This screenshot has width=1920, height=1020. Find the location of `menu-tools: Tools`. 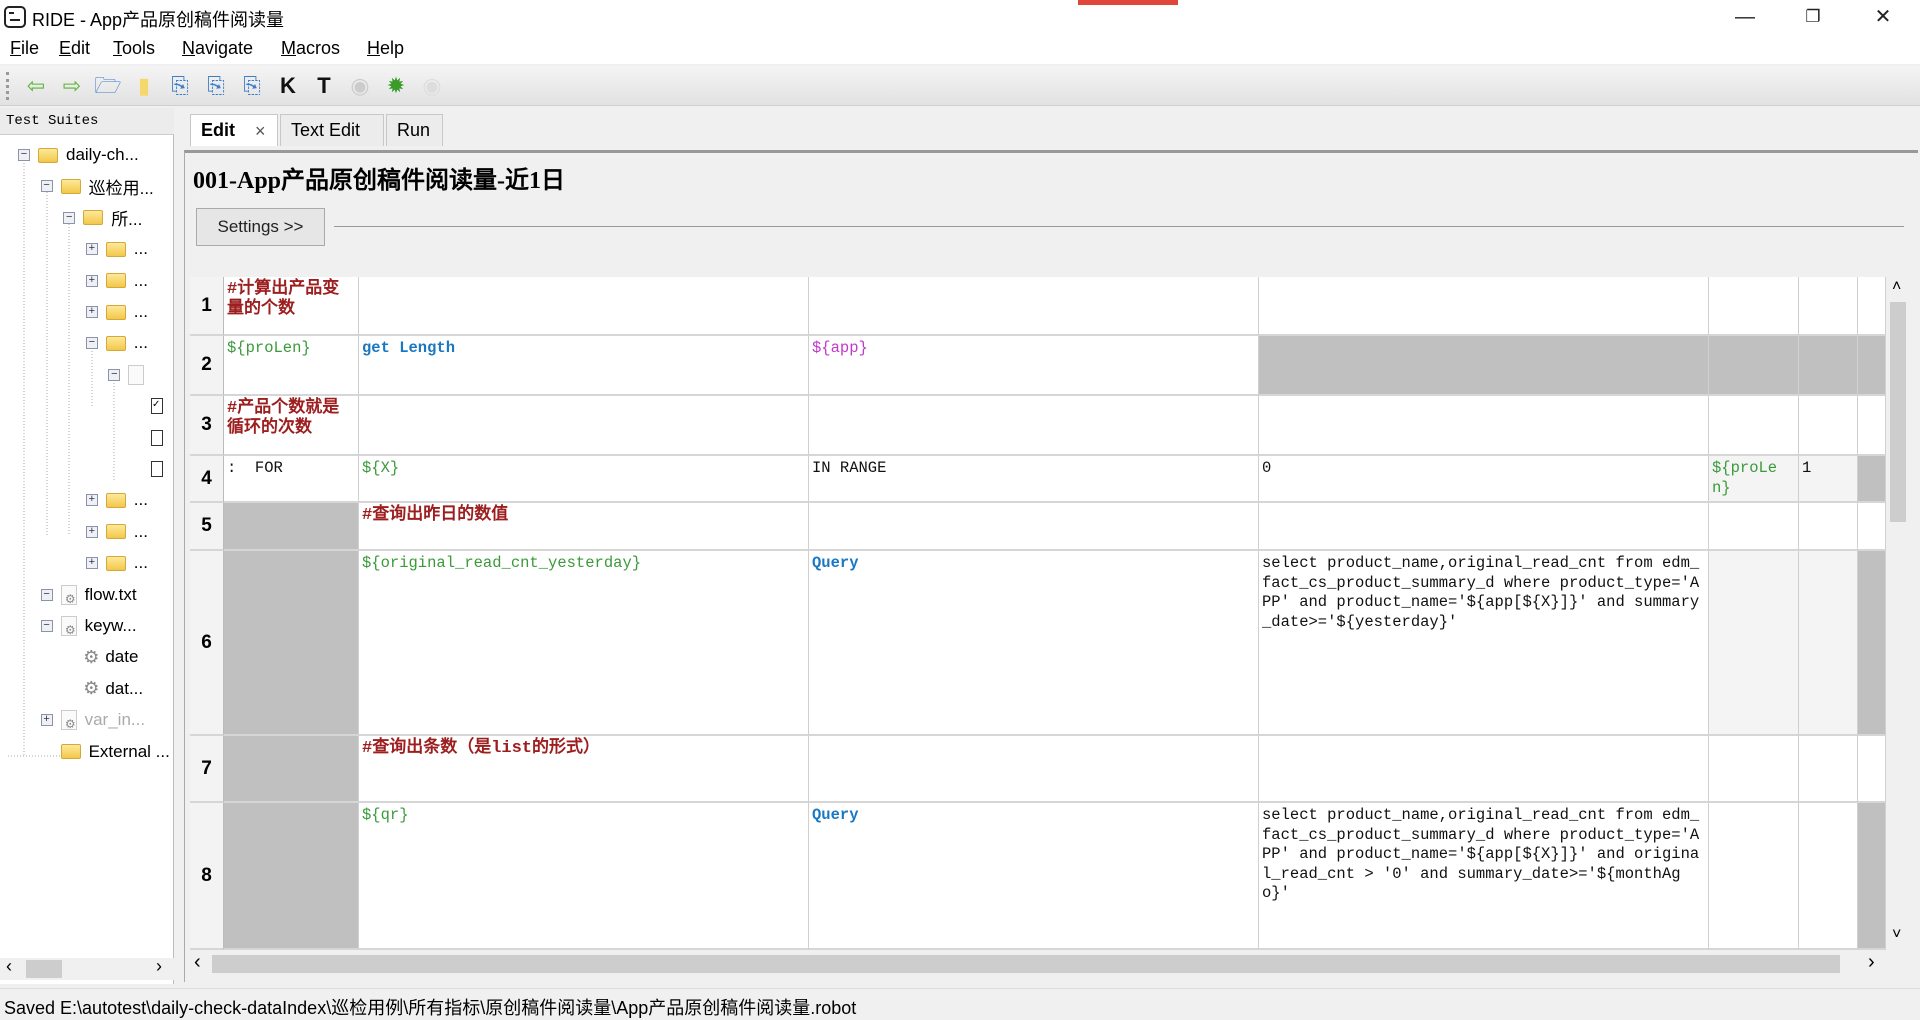

menu-tools: Tools is located at coordinates (134, 48).